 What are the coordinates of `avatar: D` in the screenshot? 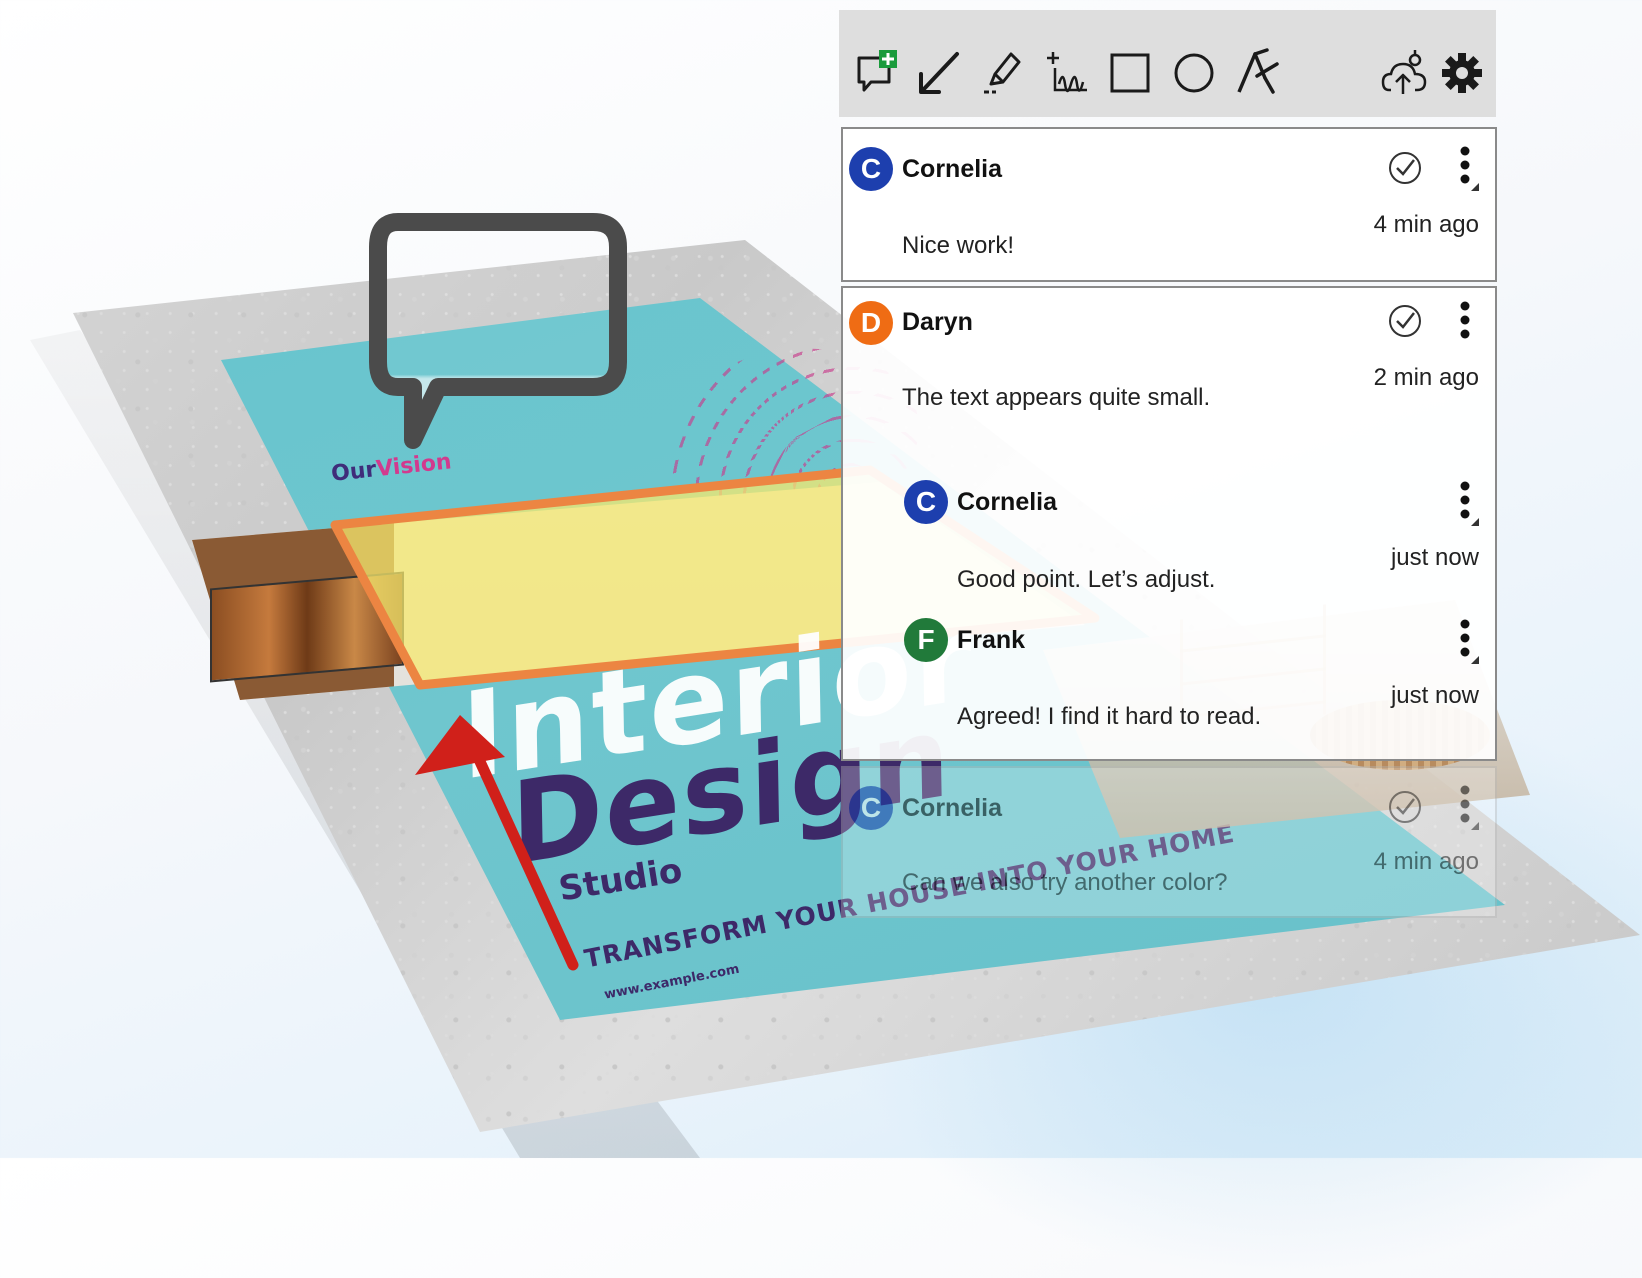 It's located at (871, 323).